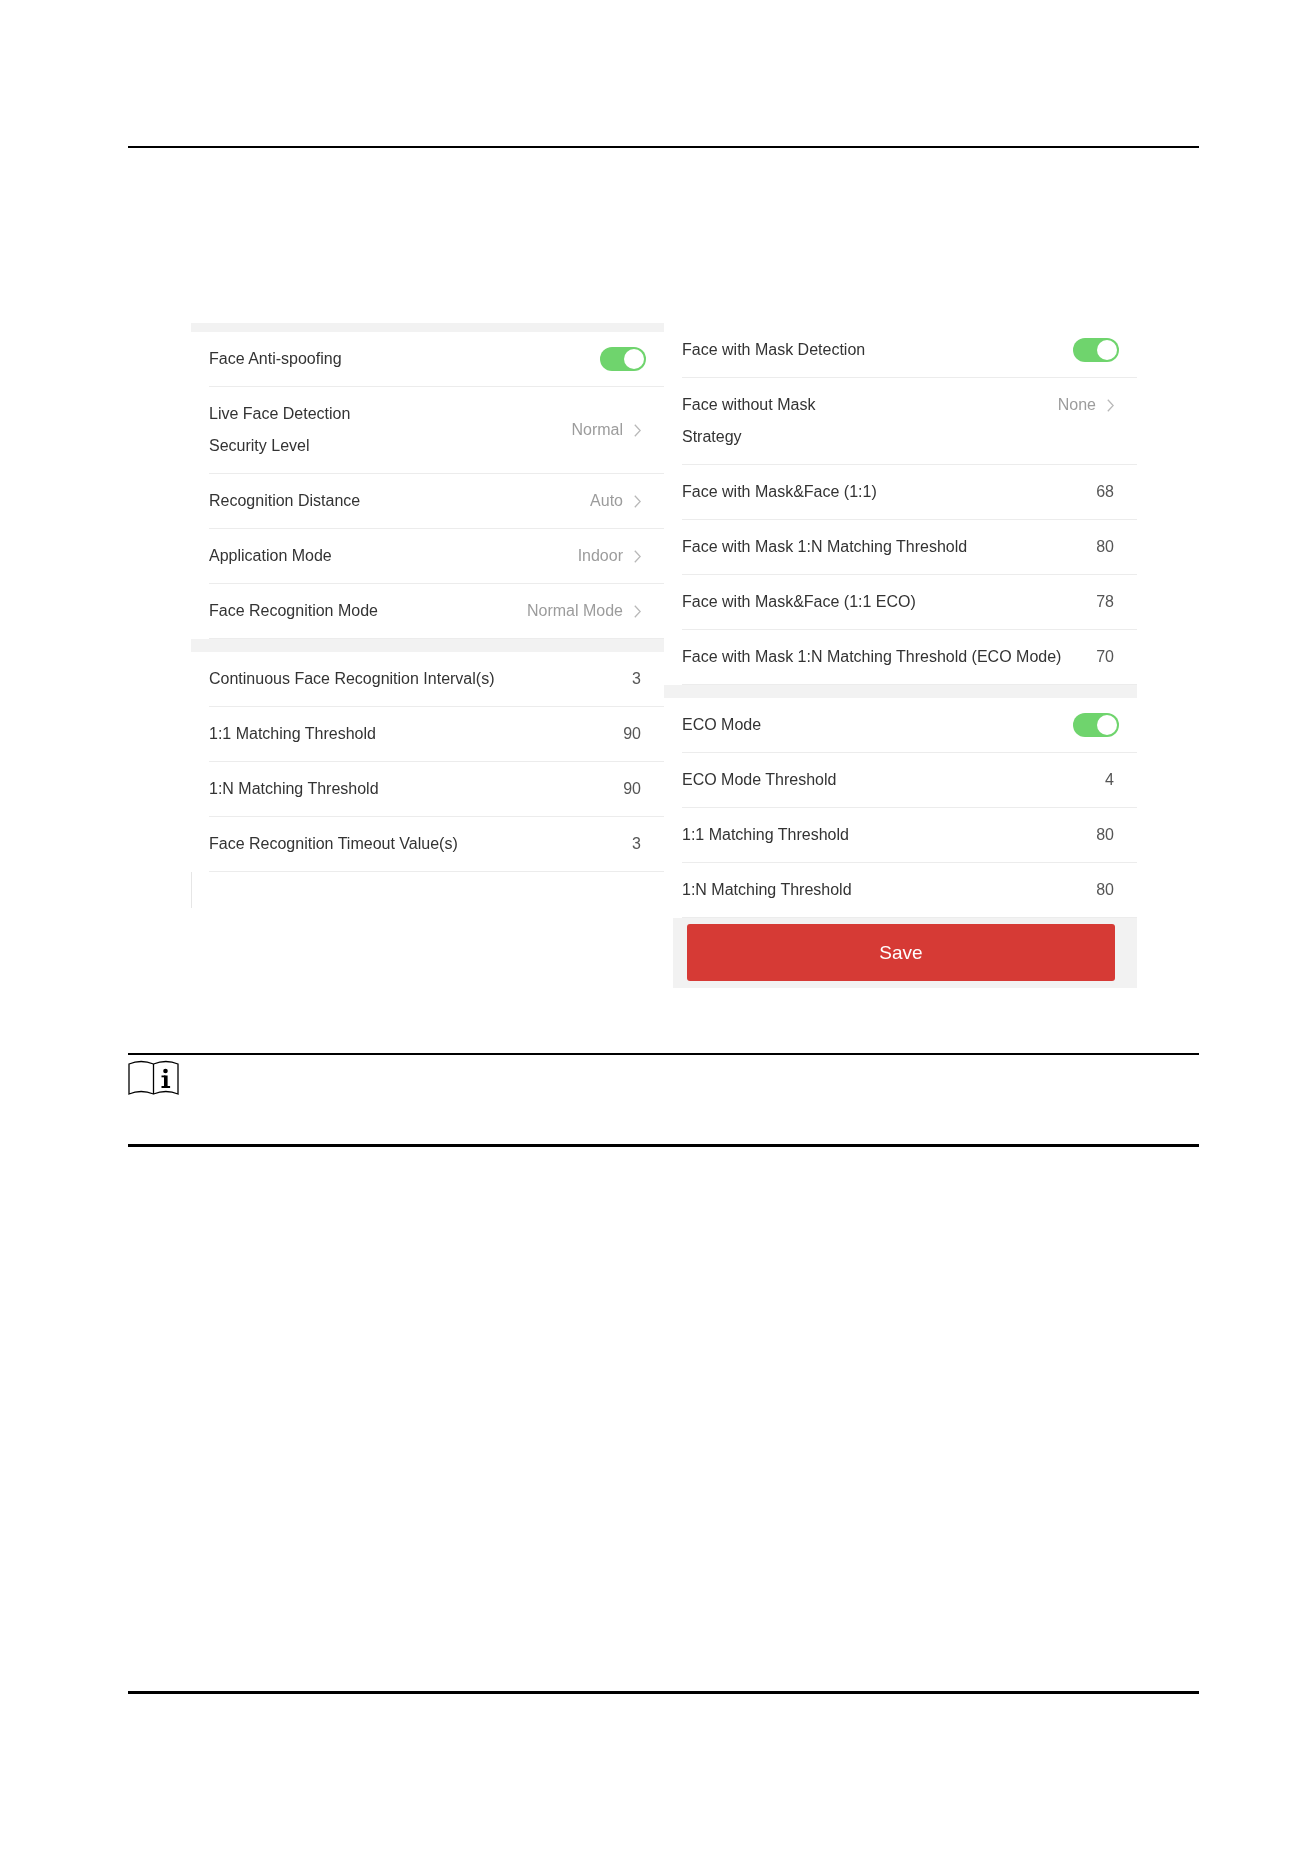  Describe the element at coordinates (294, 611) in the screenshot. I see `setting-label: Face Recognition Mode` at that location.